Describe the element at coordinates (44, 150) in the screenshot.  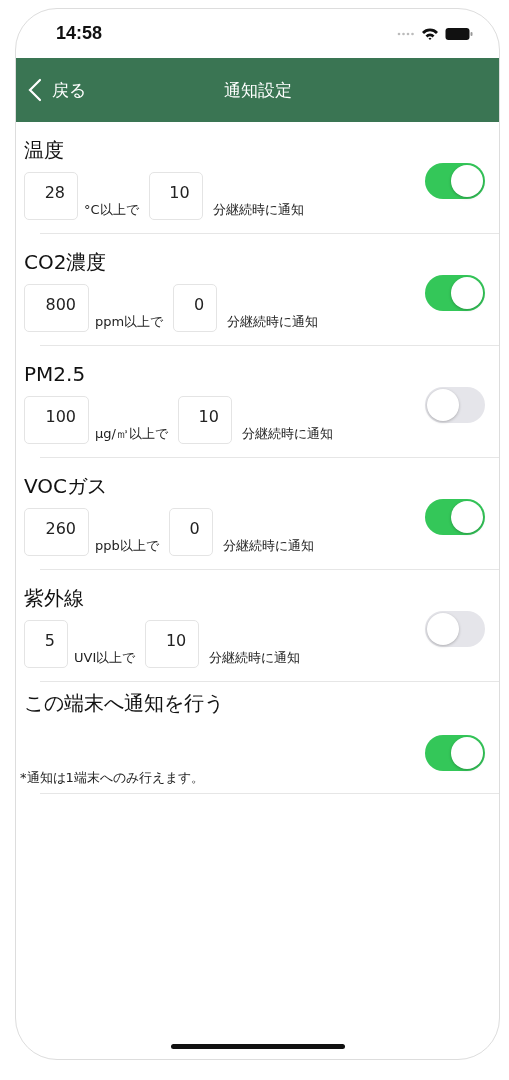
I see `setting-title: 温度` at that location.